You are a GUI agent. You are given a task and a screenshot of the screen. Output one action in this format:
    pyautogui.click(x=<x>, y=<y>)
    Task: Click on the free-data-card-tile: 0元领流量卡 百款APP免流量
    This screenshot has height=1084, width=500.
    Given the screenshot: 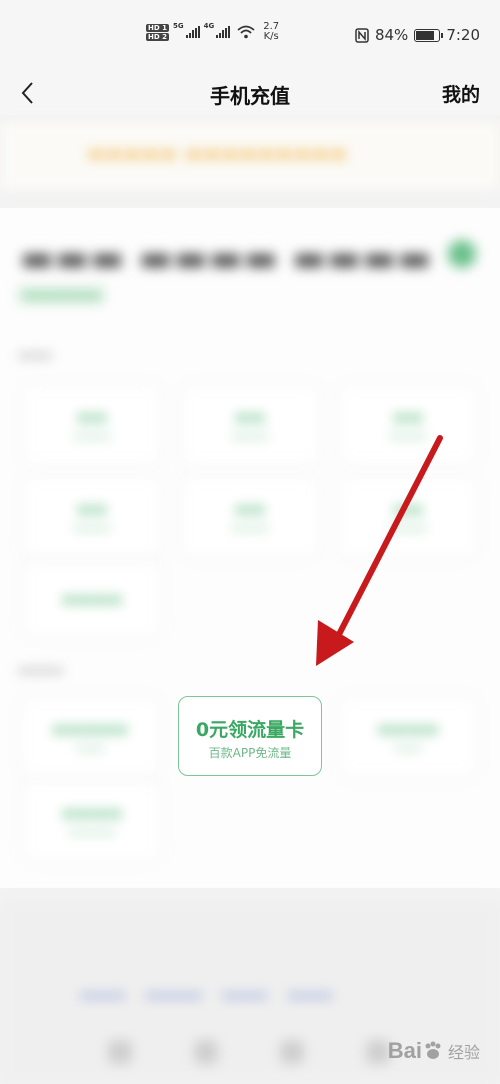 What is the action you would take?
    pyautogui.click(x=250, y=736)
    